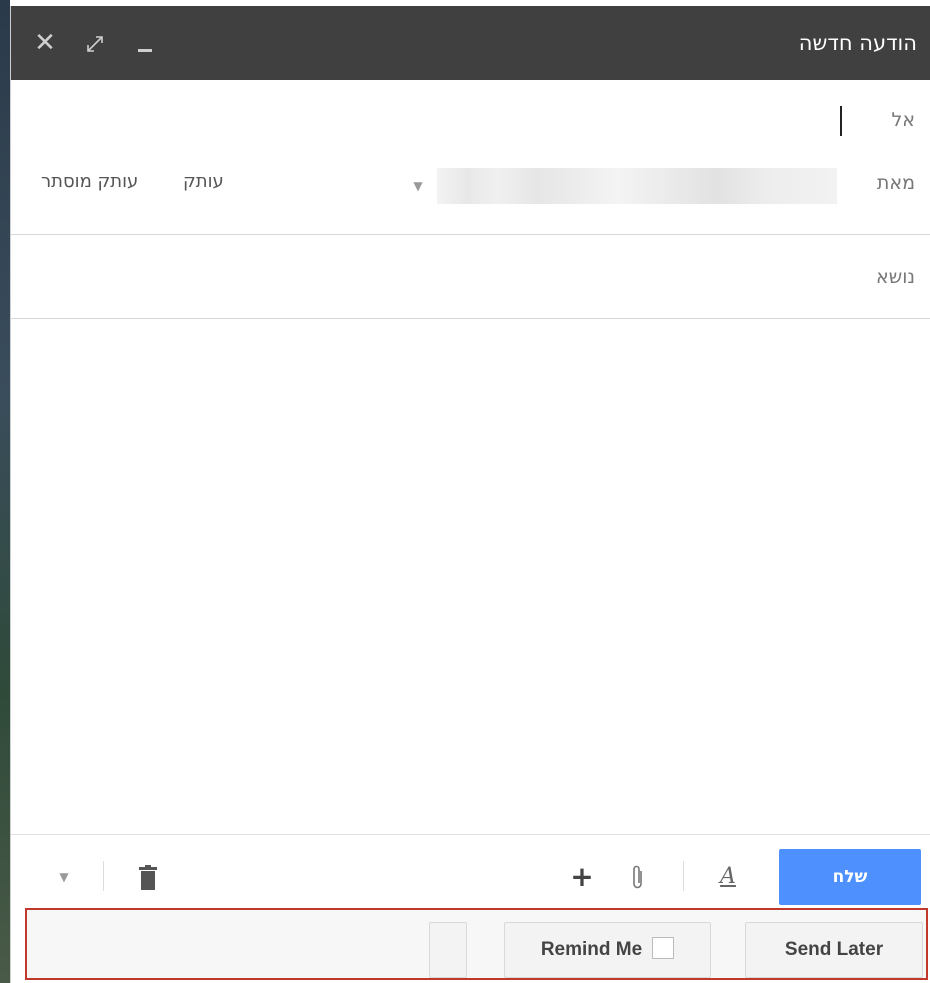 This screenshot has width=930, height=983. Describe the element at coordinates (637, 186) in the screenshot. I see `from-address-redacted` at that location.